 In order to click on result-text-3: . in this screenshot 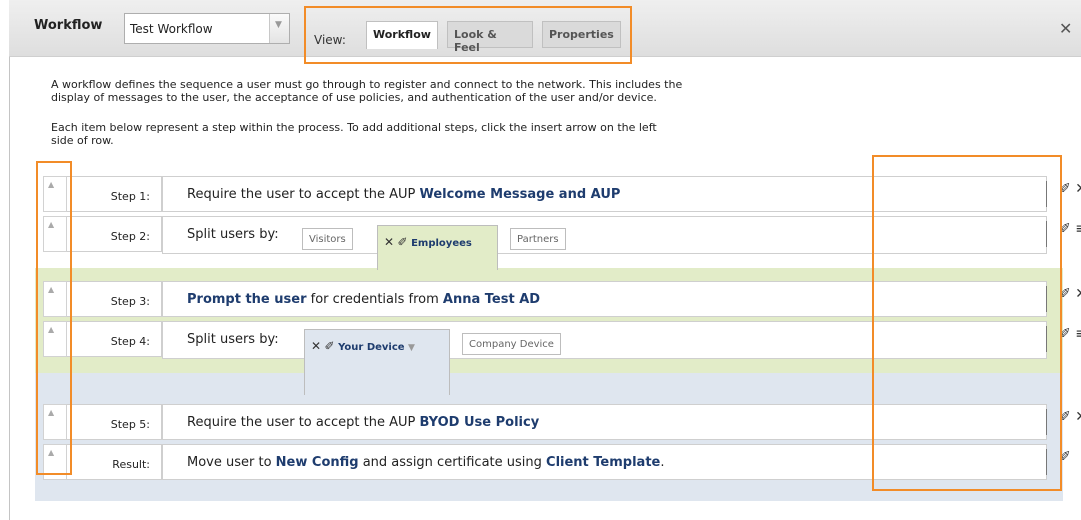, I will do `click(662, 462)`.